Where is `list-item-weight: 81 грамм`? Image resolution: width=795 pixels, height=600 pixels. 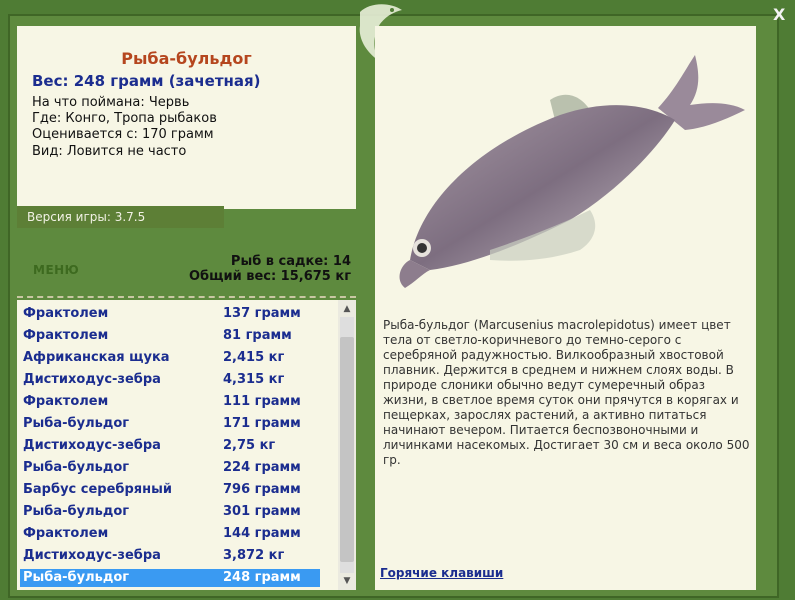
list-item-weight: 81 грамм is located at coordinates (257, 335).